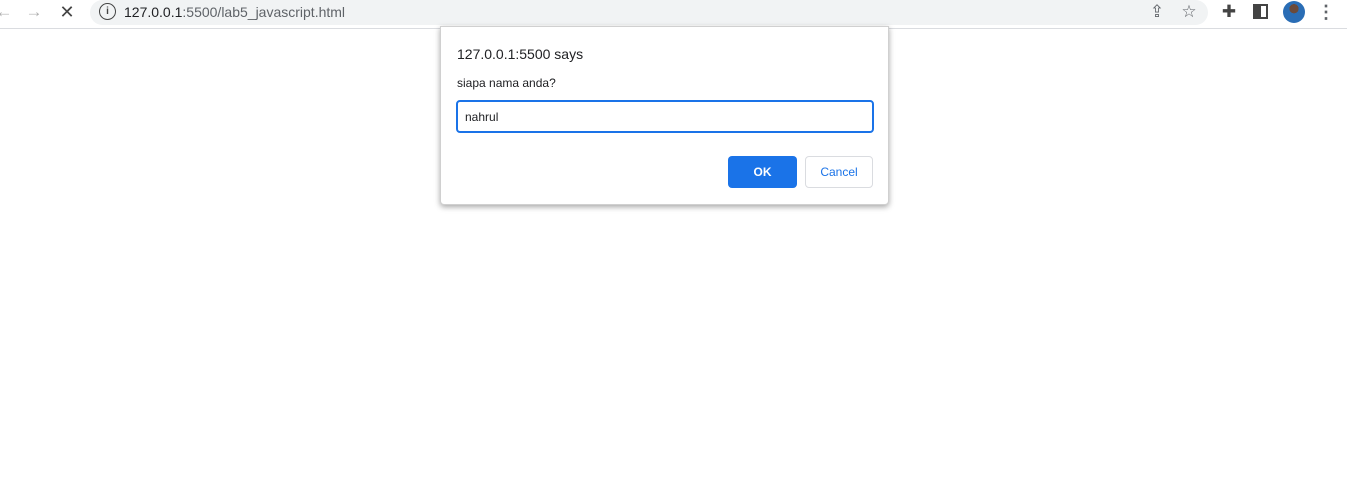 The width and height of the screenshot is (1347, 480). What do you see at coordinates (520, 54) in the screenshot?
I see `dialog-title: 127.0.0.1:5500 says` at bounding box center [520, 54].